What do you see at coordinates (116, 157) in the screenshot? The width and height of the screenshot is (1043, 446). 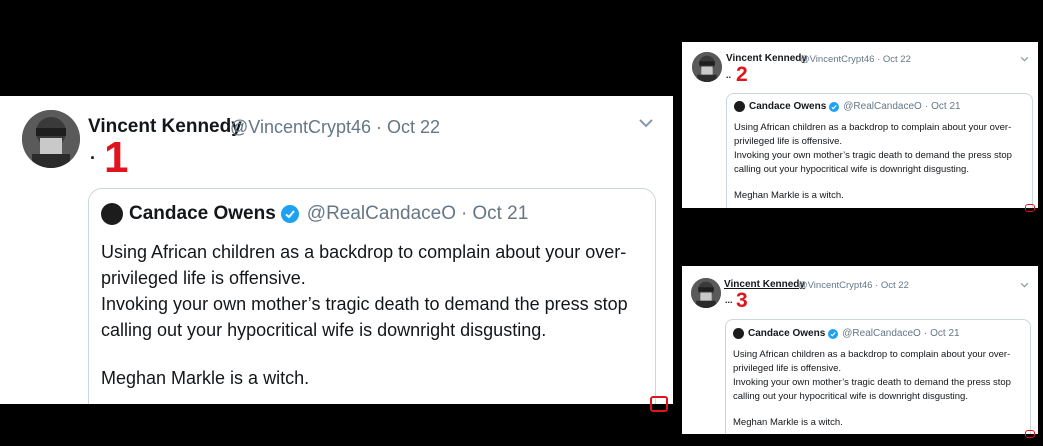 I see `annotation-number: 1` at bounding box center [116, 157].